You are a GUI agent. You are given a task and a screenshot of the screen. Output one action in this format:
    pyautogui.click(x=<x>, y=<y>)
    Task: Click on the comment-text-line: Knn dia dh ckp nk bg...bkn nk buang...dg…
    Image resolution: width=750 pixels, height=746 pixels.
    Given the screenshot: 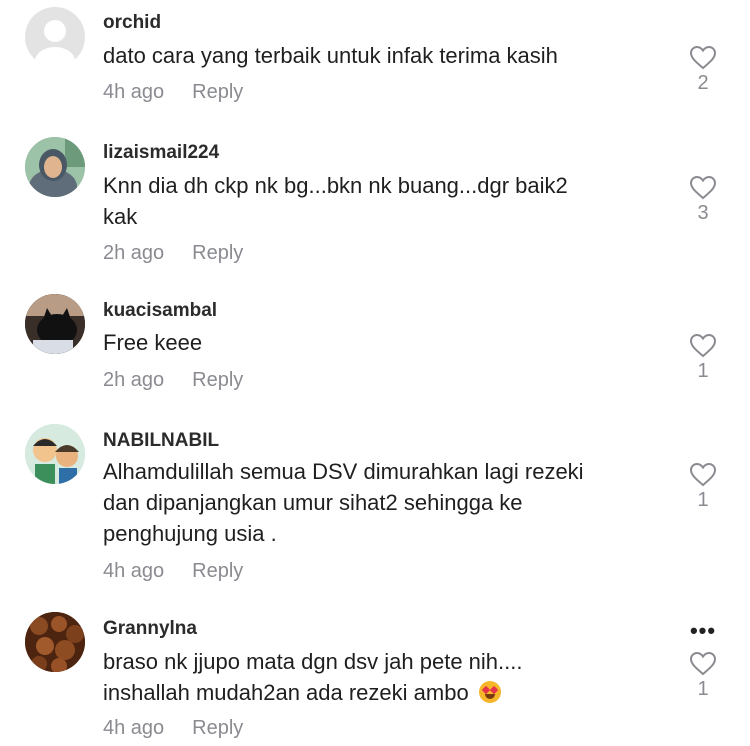 What is the action you would take?
    pyautogui.click(x=335, y=185)
    